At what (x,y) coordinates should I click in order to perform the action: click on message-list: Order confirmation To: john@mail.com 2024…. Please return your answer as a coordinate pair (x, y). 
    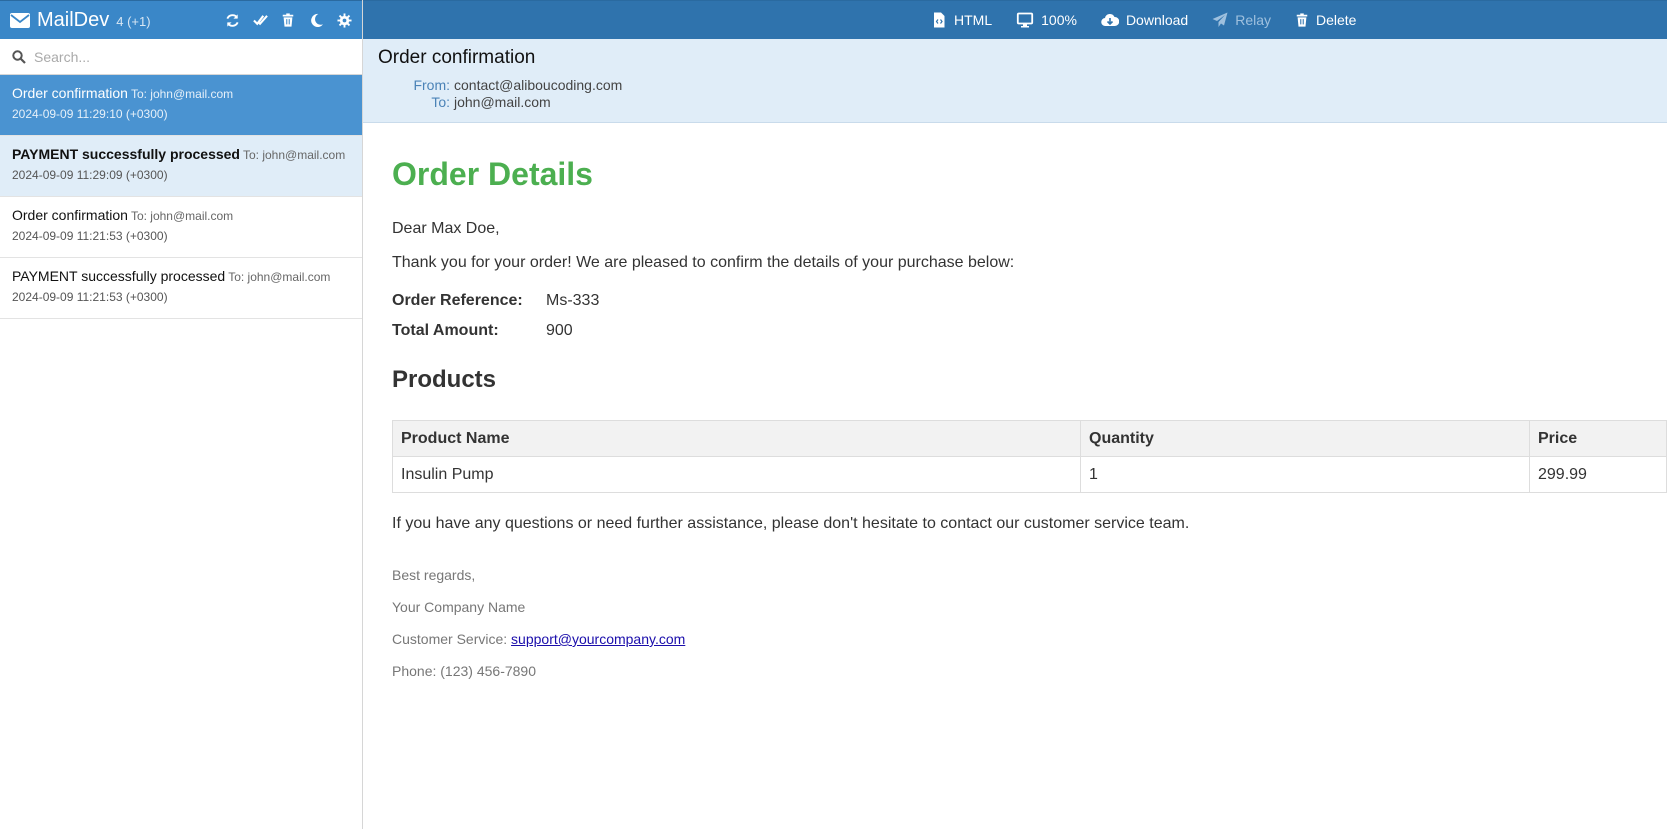
    Looking at the image, I should click on (181, 197).